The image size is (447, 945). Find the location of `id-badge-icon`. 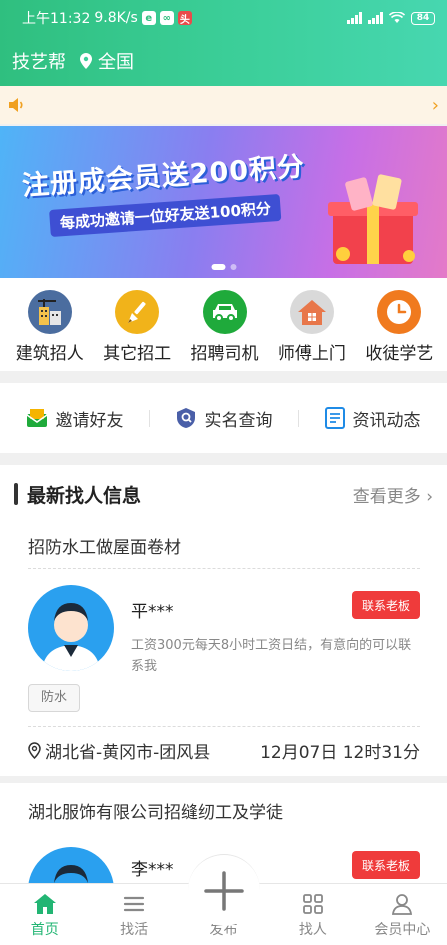

id-badge-icon is located at coordinates (185, 418).